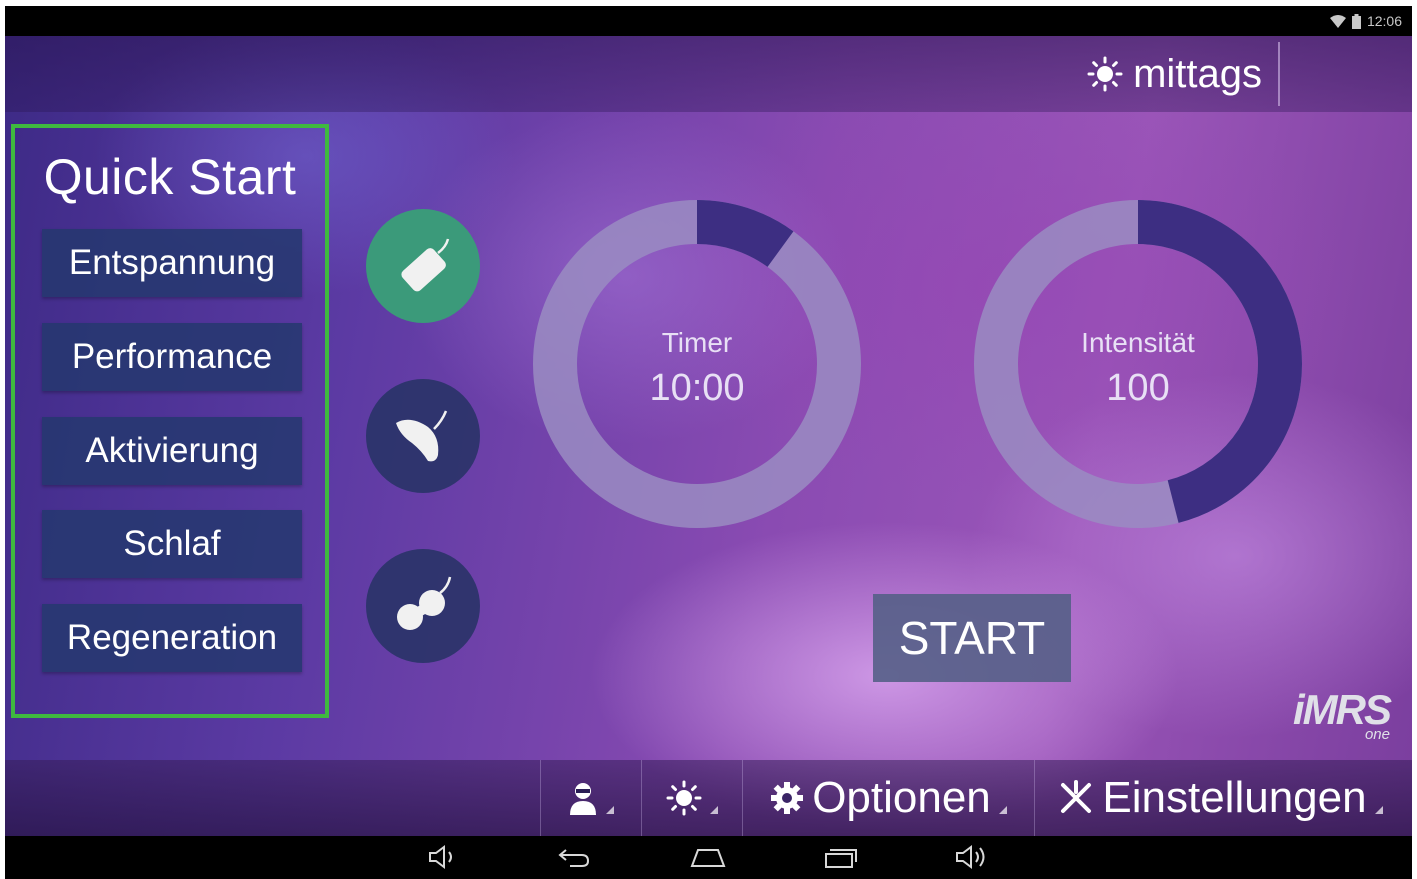 This screenshot has height=879, width=1417. Describe the element at coordinates (901, 797) in the screenshot. I see `options-label: Optionen` at that location.